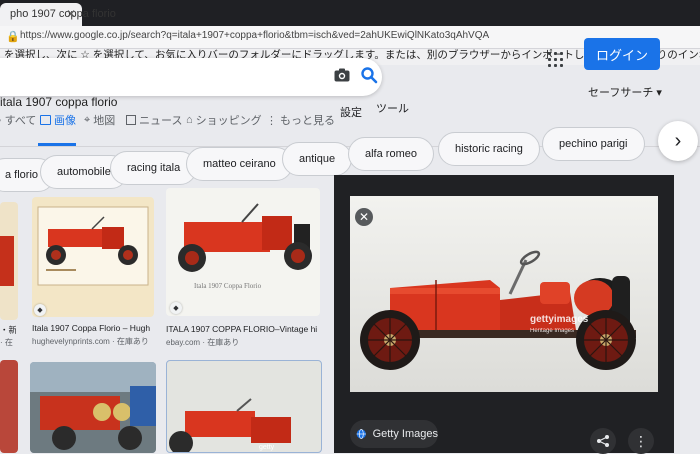 Image resolution: width=700 pixels, height=454 pixels. What do you see at coordinates (603, 441) in the screenshot?
I see `share-icon` at bounding box center [603, 441].